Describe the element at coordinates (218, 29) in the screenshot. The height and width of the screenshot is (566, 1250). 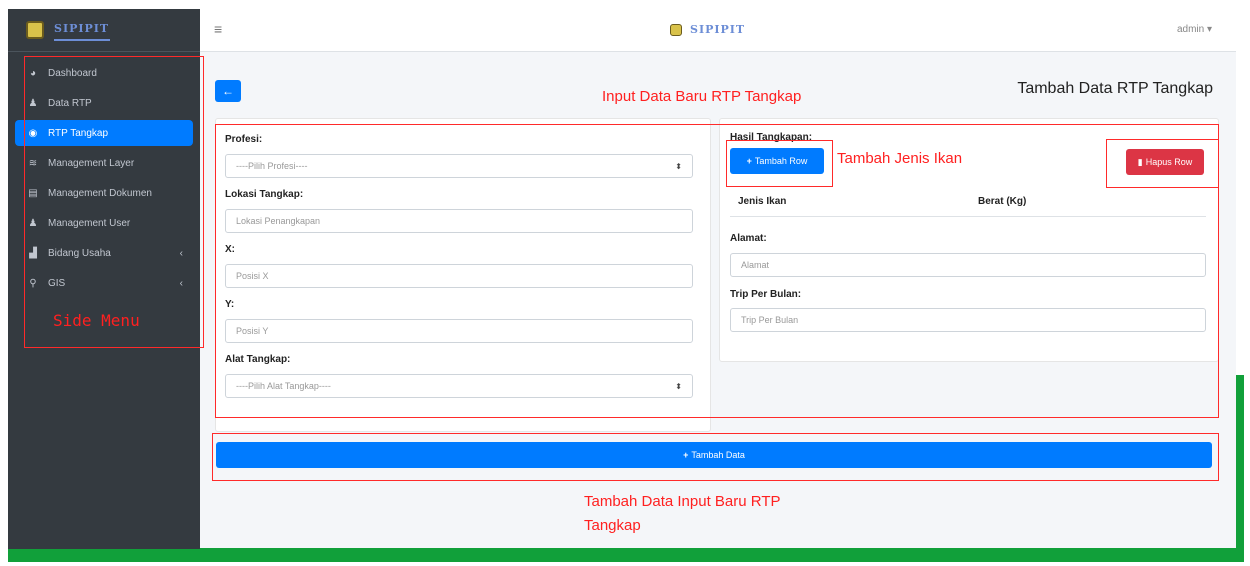
I see `hamburger-menu-icon: ≡` at that location.